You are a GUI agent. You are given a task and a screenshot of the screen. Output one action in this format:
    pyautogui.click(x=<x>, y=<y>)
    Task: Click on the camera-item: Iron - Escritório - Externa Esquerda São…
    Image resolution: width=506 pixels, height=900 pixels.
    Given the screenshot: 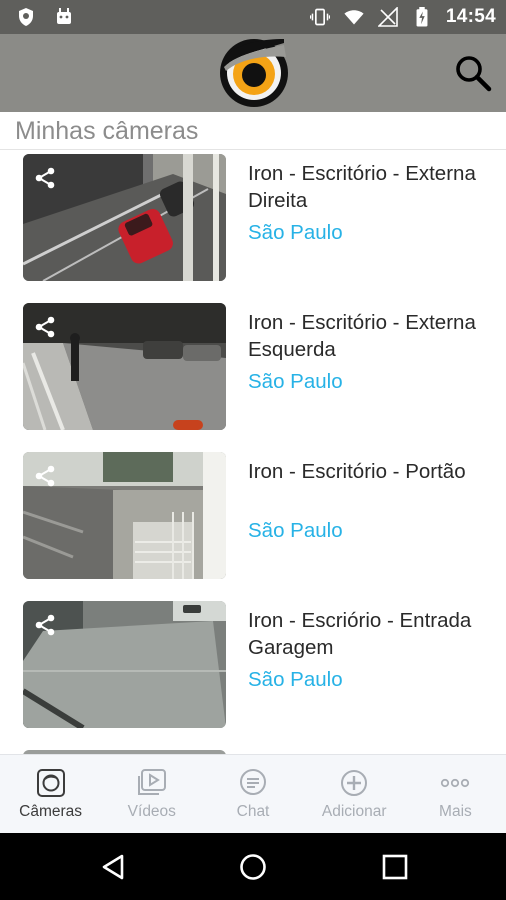 What is the action you would take?
    pyautogui.click(x=253, y=368)
    